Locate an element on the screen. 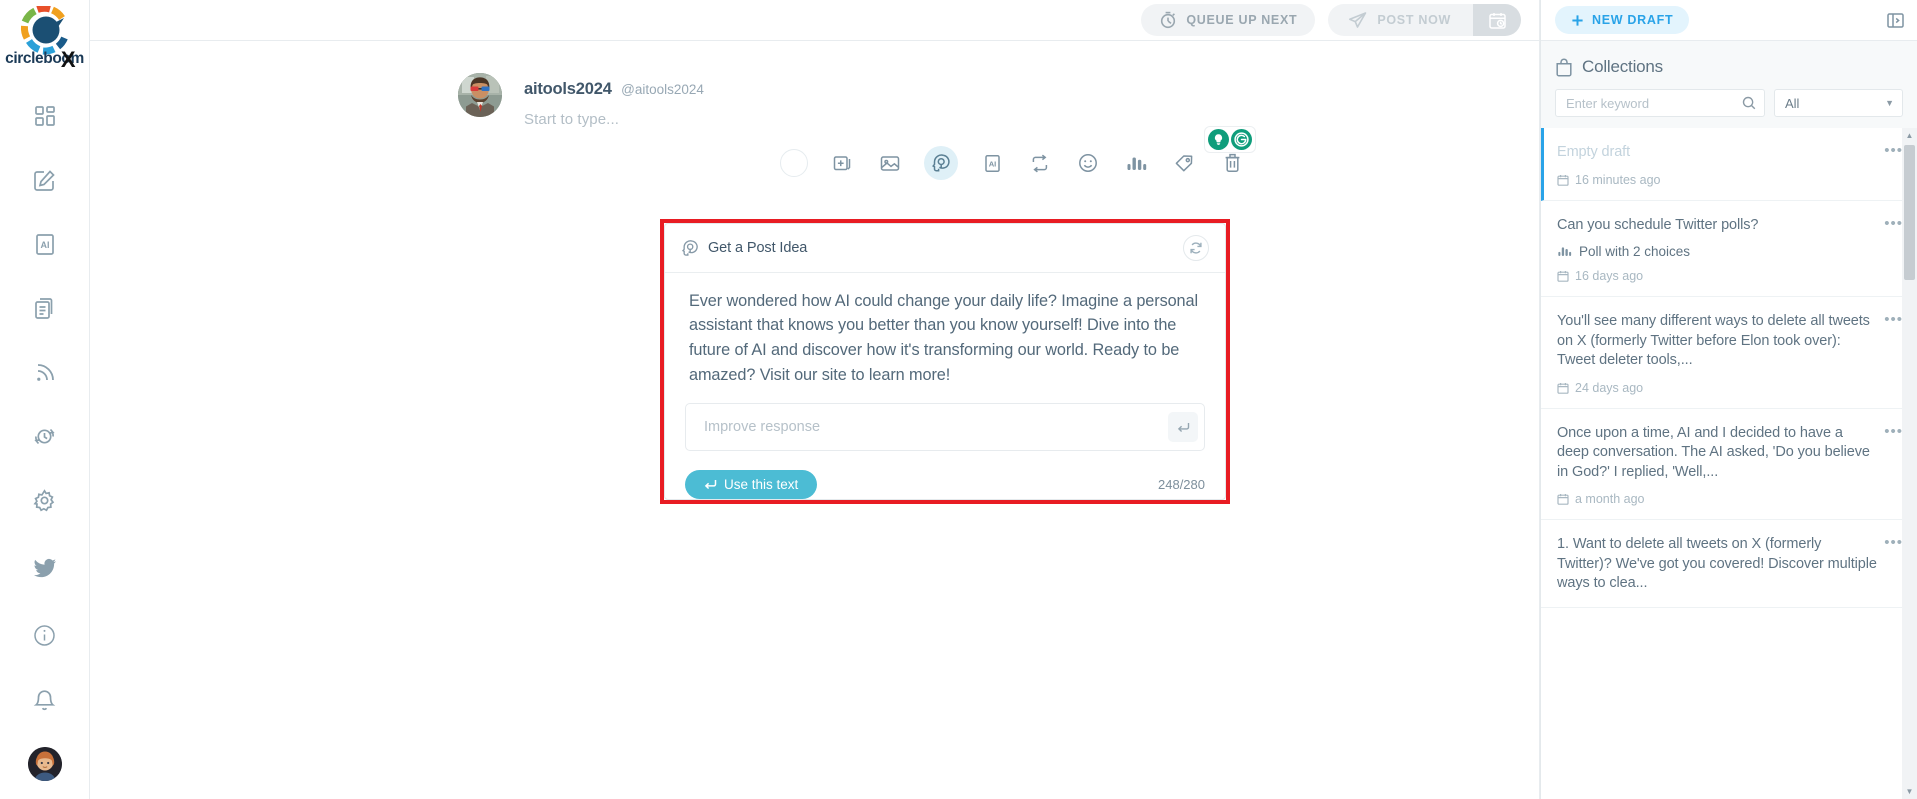 The height and width of the screenshot is (799, 1917). composer-badges is located at coordinates (1230, 139).